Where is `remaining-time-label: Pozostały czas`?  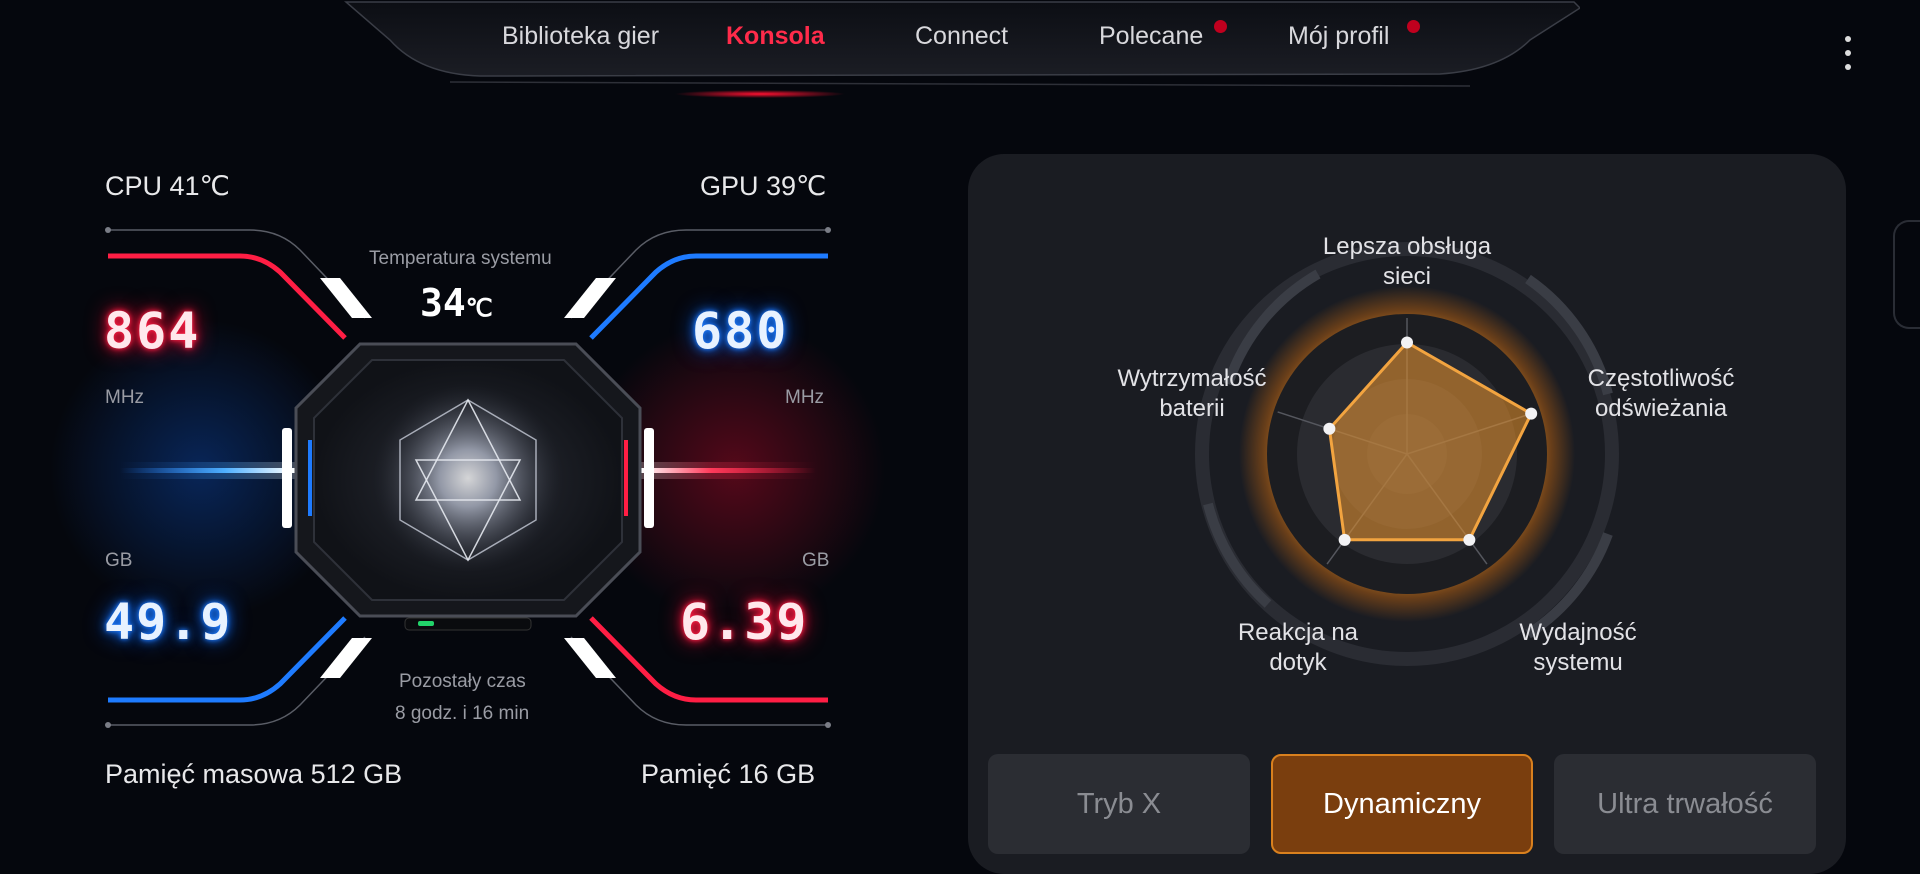 remaining-time-label: Pozostały czas is located at coordinates (462, 681).